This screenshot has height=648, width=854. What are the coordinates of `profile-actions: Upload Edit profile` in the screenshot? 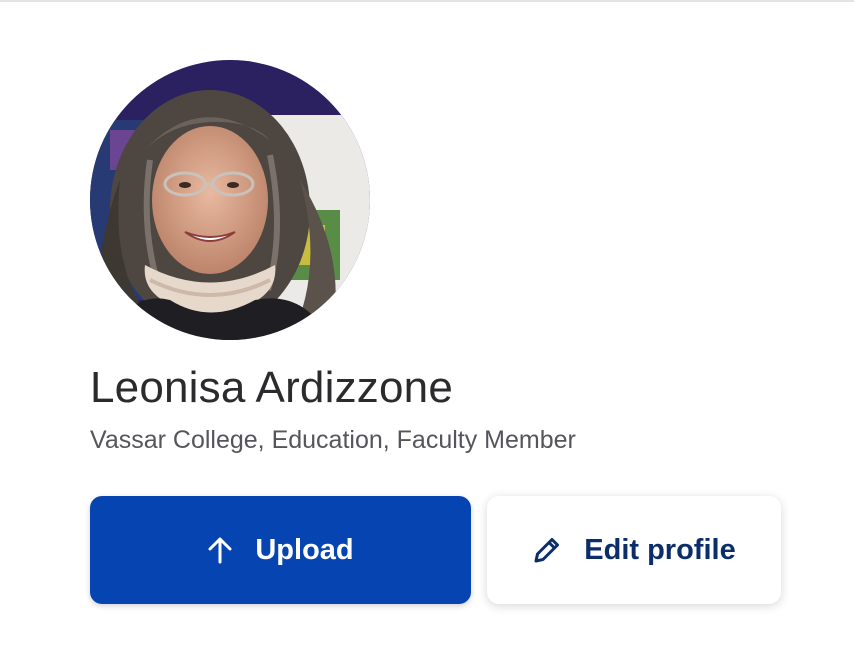 It's located at (435, 550).